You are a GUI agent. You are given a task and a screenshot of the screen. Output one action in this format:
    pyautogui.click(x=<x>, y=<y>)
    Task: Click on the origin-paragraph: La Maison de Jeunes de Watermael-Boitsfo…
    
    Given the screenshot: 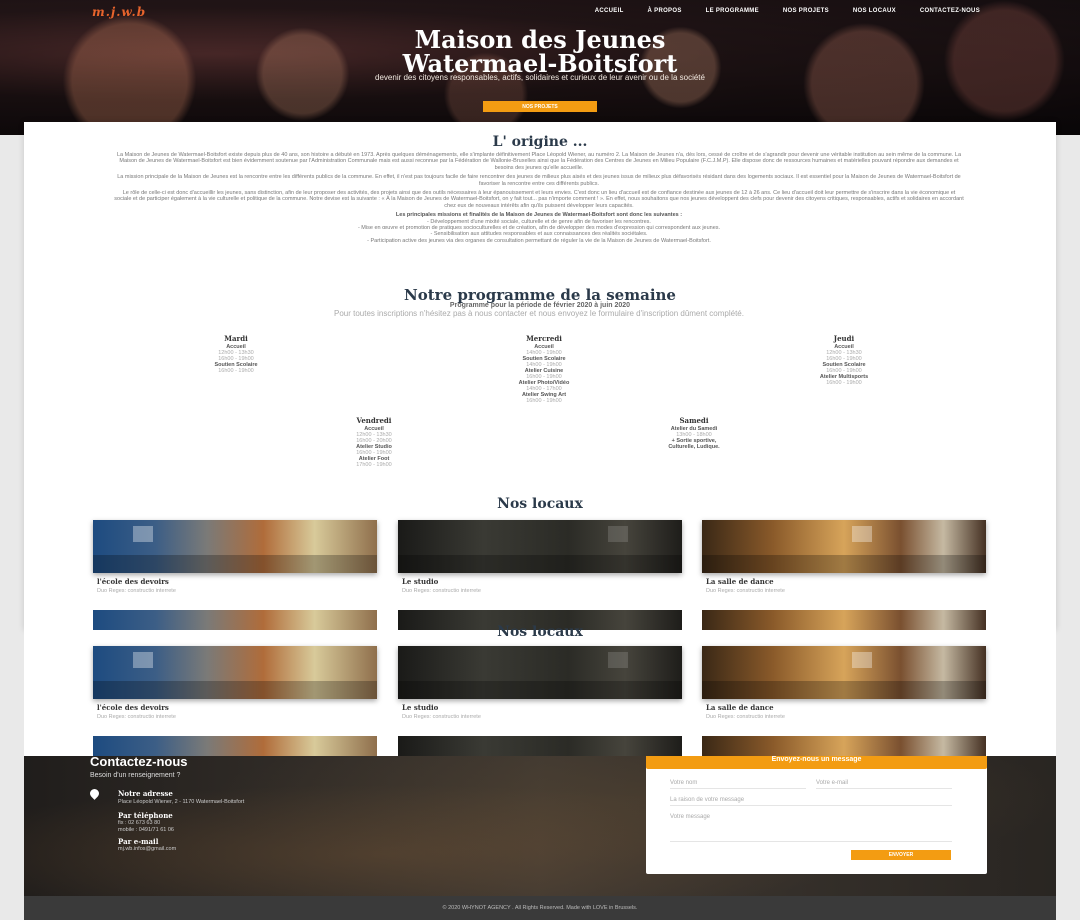 What is the action you would take?
    pyautogui.click(x=539, y=161)
    